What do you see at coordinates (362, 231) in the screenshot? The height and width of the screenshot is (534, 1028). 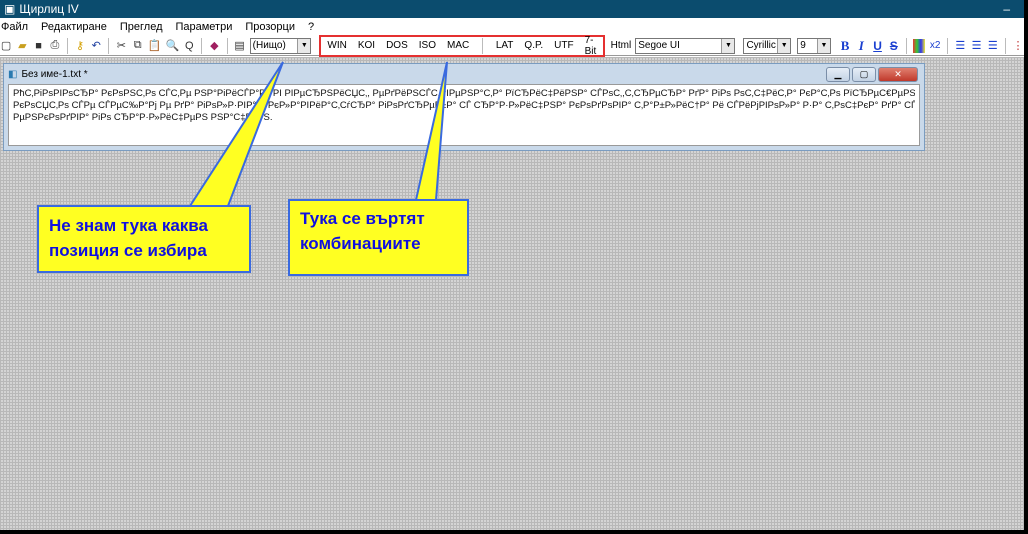 I see `callout-text: Тука се въртят комбинациите` at bounding box center [362, 231].